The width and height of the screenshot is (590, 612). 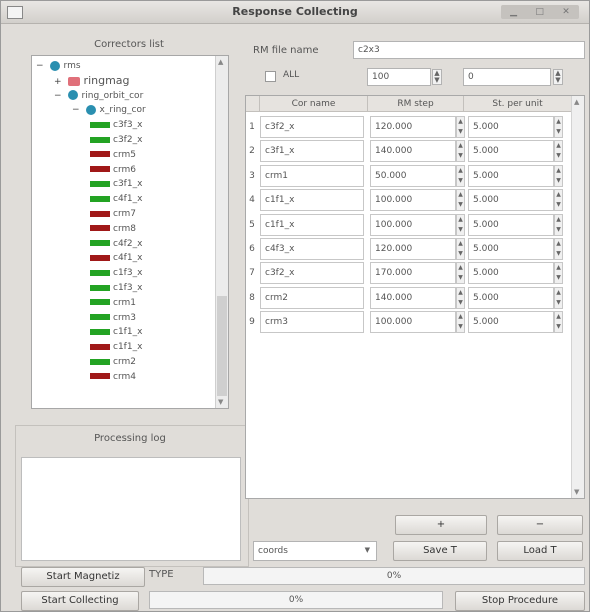 I want to click on tree-item: c3f3_x, so click(x=116, y=125).